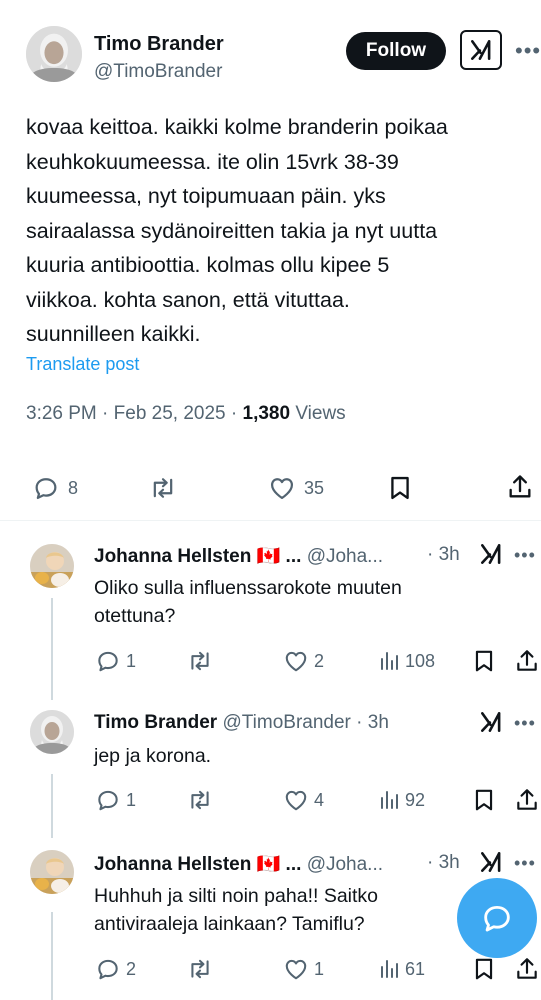 This screenshot has height=1000, width=541. Describe the element at coordinates (319, 968) in the screenshot. I see `like-count: 1` at that location.